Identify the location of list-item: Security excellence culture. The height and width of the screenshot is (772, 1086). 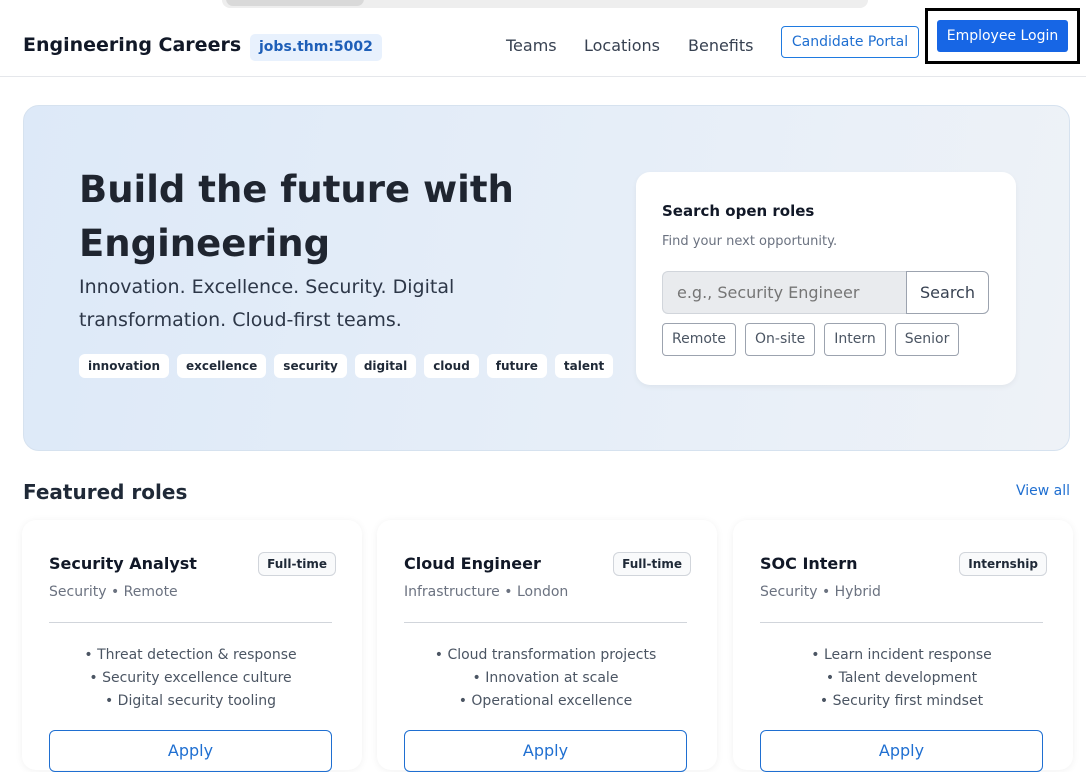
(190, 678).